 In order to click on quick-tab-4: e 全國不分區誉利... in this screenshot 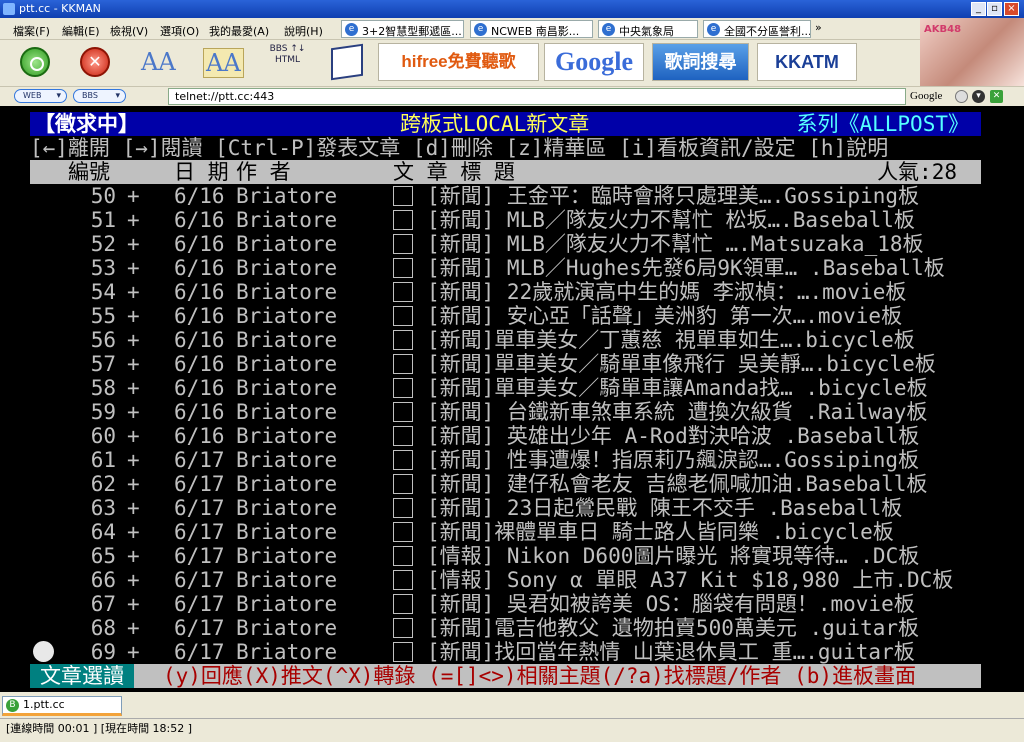, I will do `click(757, 29)`.